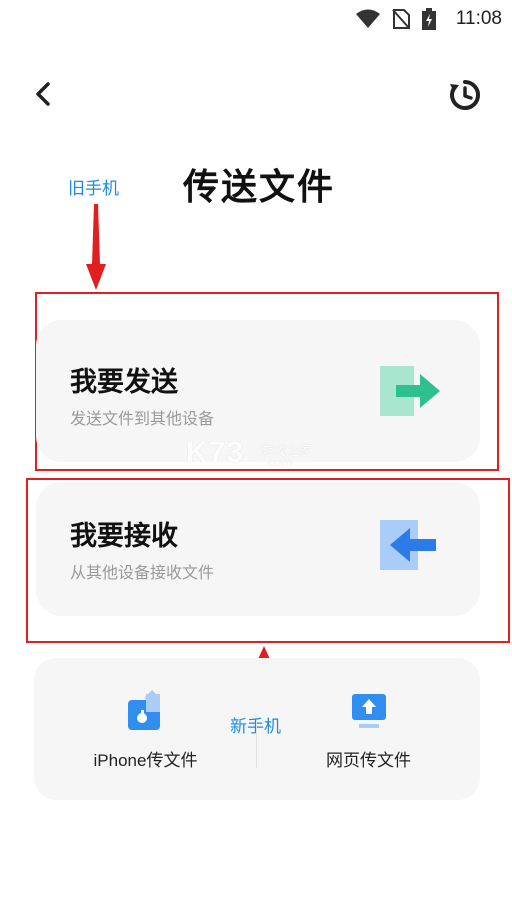 The image size is (512, 914). What do you see at coordinates (215, 452) in the screenshot?
I see `watermark-brand: K73` at bounding box center [215, 452].